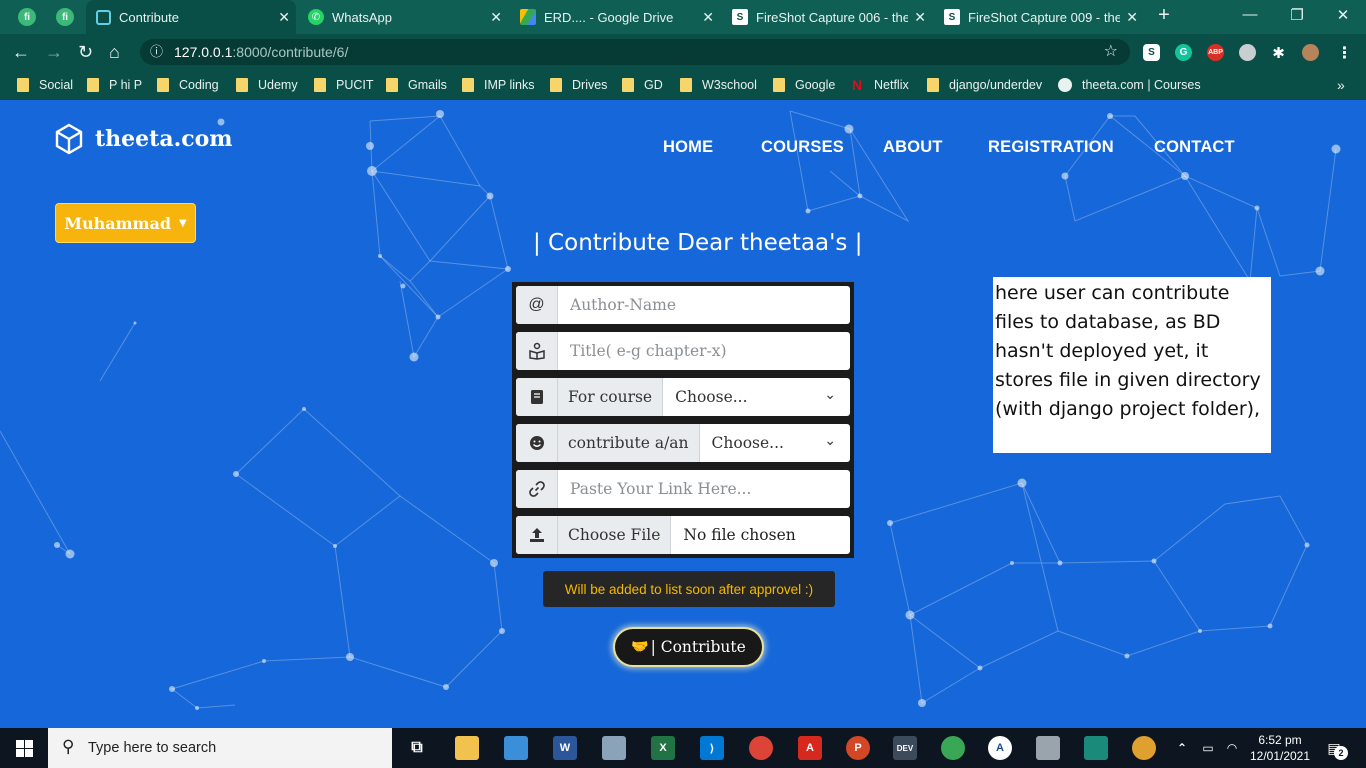 The width and height of the screenshot is (1366, 768). I want to click on grammarly-icon: G, so click(1183, 52).